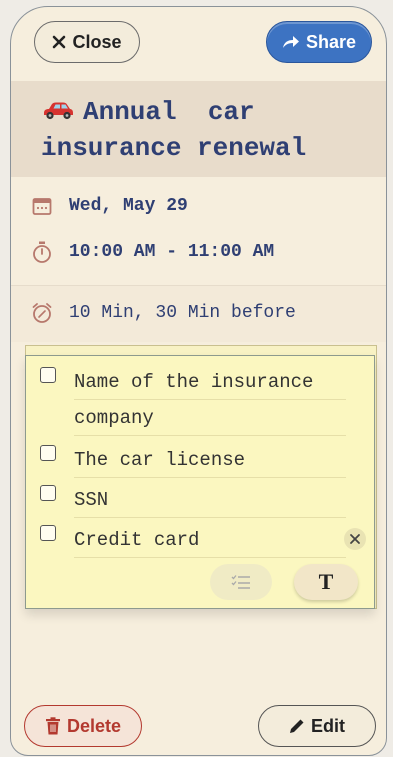 Image resolution: width=393 pixels, height=757 pixels. I want to click on pencil-icon, so click(297, 726).